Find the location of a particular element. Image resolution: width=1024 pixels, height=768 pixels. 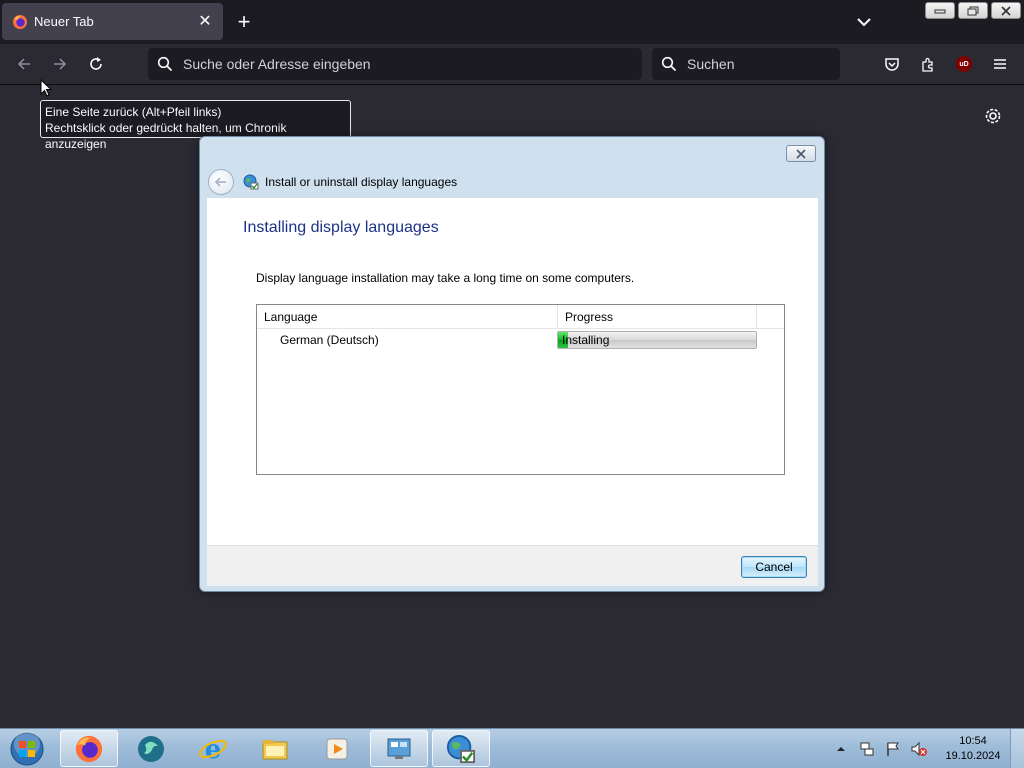

close-tab-icon: ✕ is located at coordinates (205, 22).